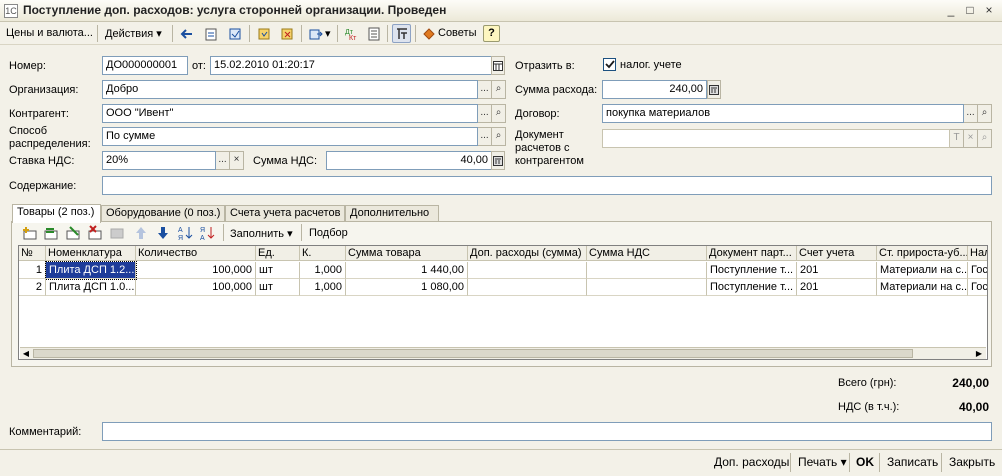  What do you see at coordinates (56, 213) in the screenshot?
I see `tab-goods: Товары (2 поз.)` at bounding box center [56, 213].